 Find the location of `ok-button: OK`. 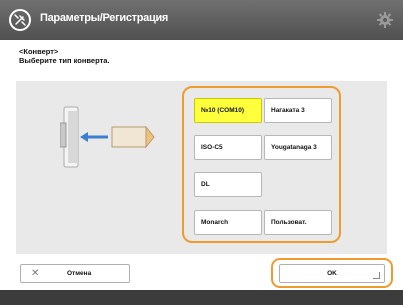

ok-button: OK is located at coordinates (332, 273).